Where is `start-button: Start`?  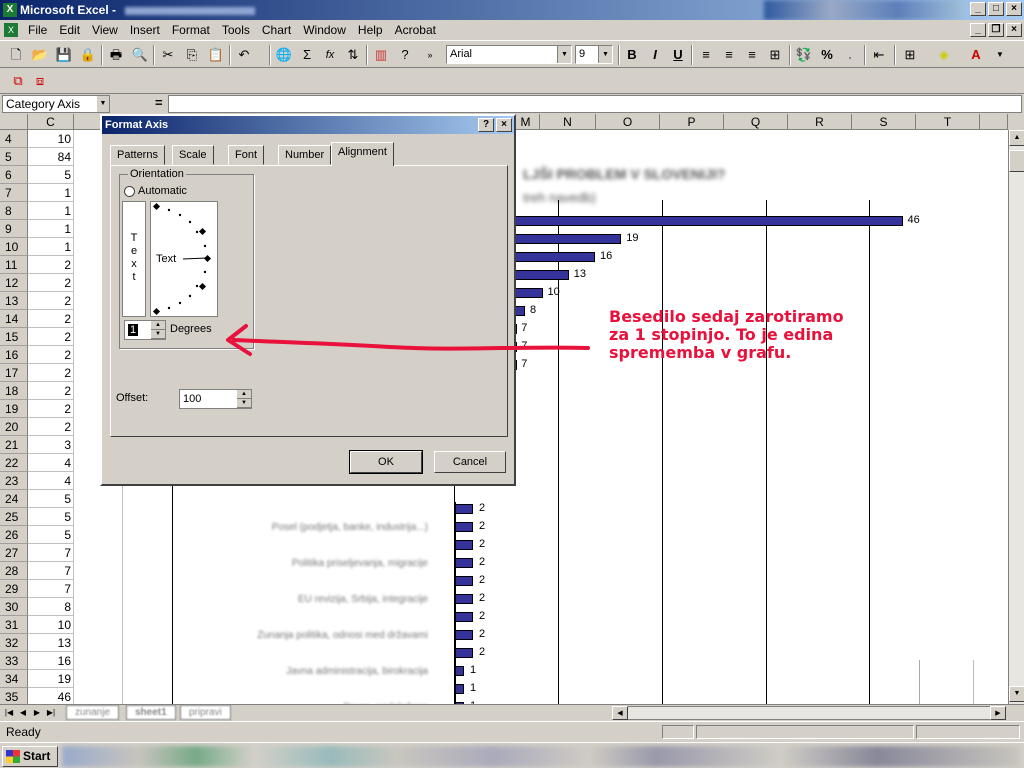 start-button: Start is located at coordinates (30, 756).